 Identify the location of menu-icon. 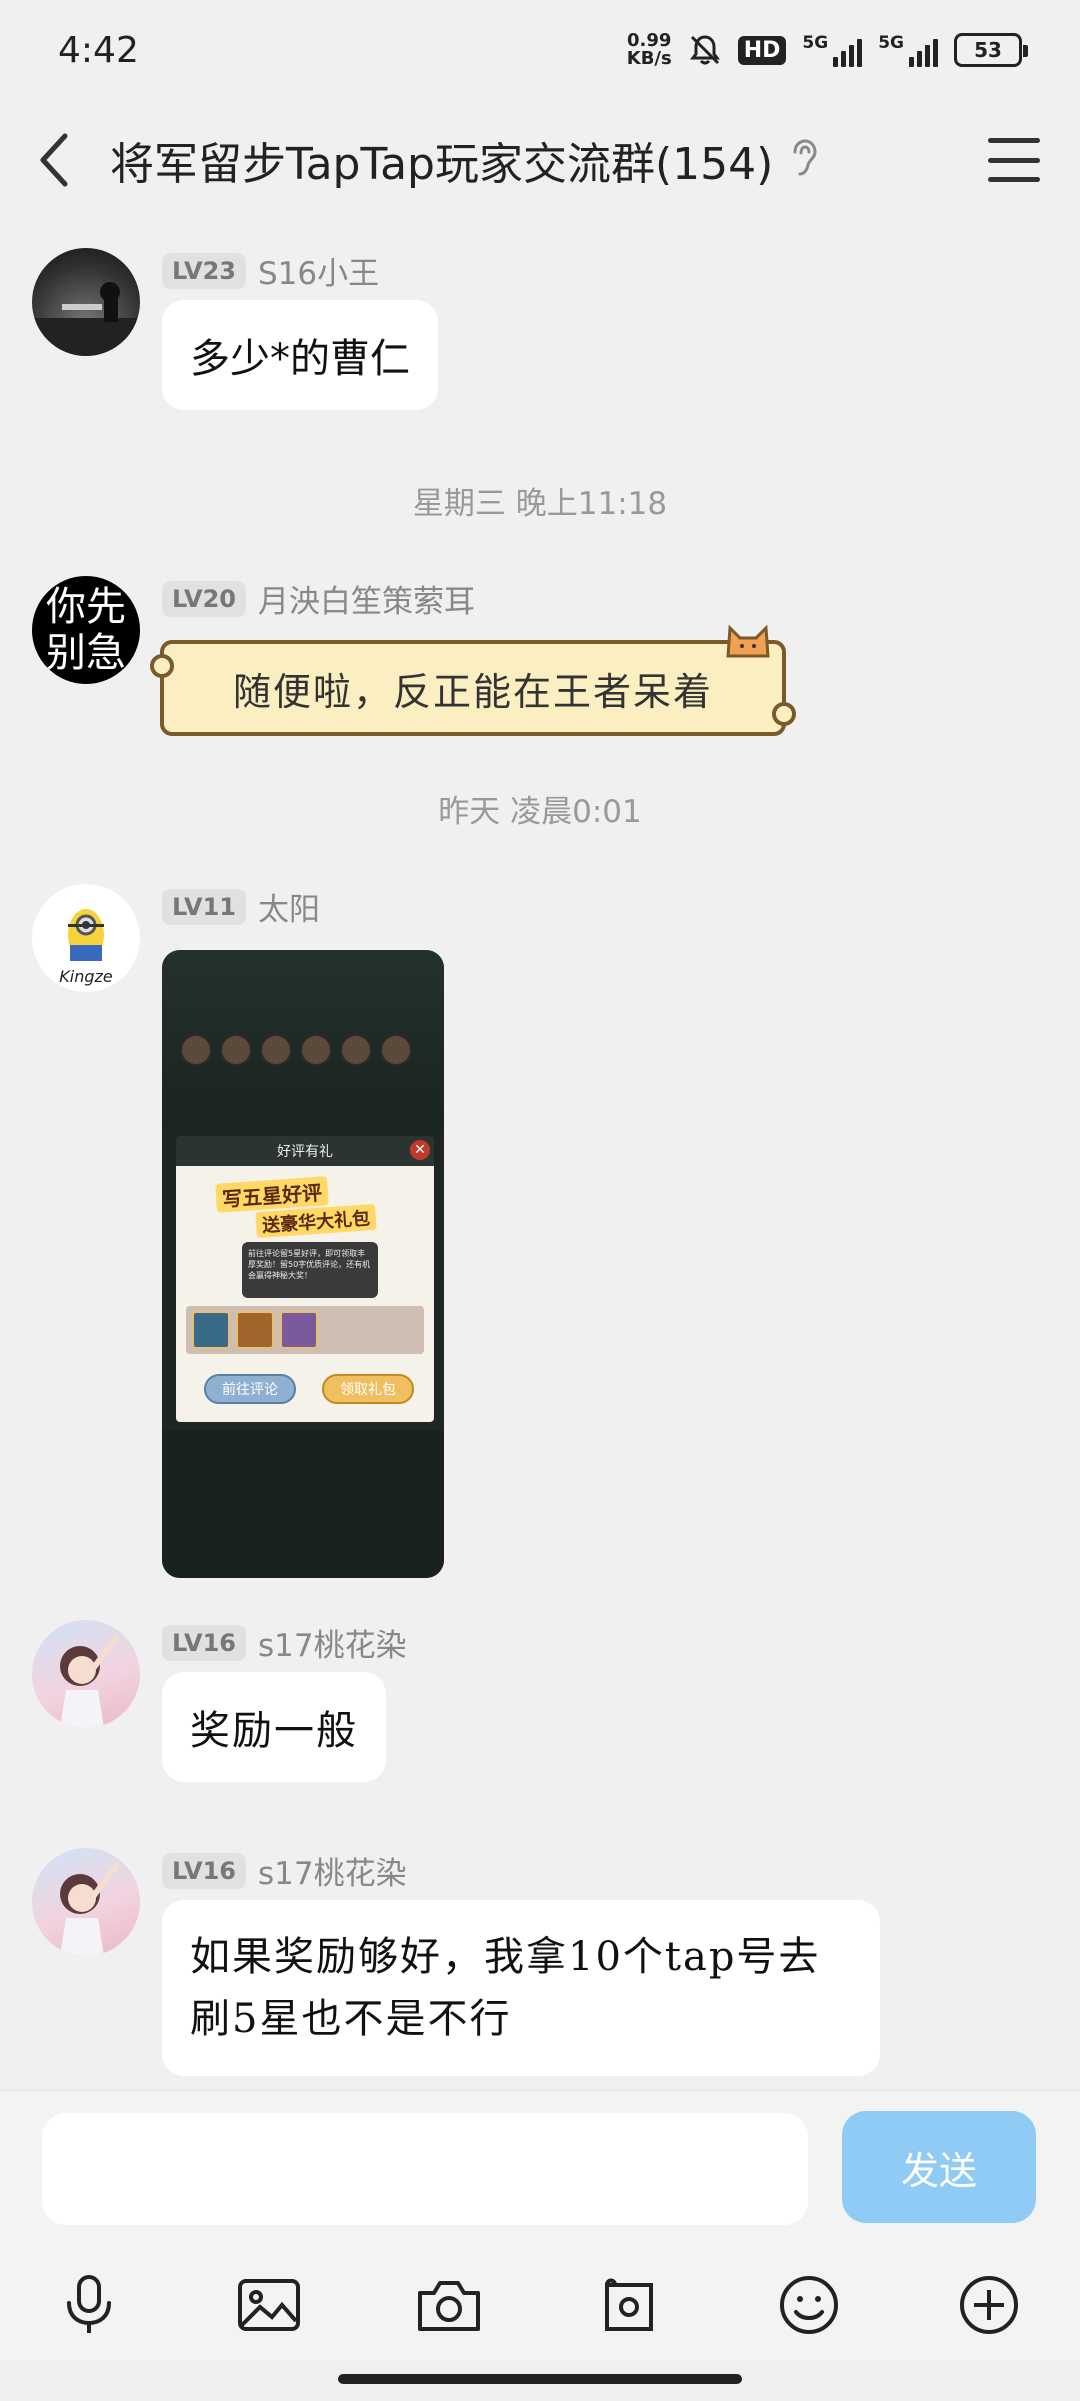
(1014, 160).